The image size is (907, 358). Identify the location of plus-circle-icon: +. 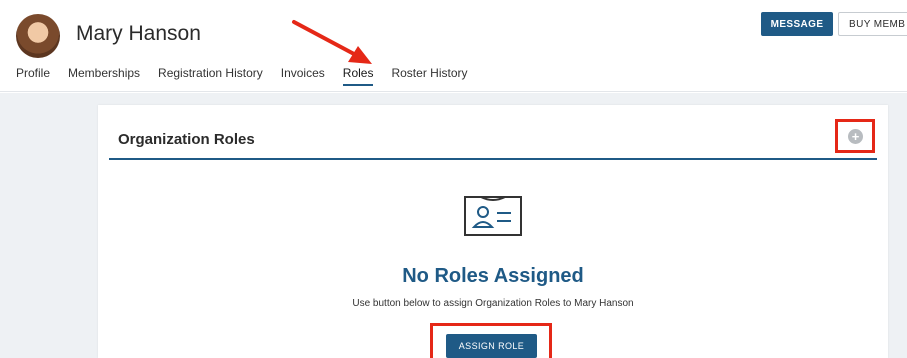
(855, 136).